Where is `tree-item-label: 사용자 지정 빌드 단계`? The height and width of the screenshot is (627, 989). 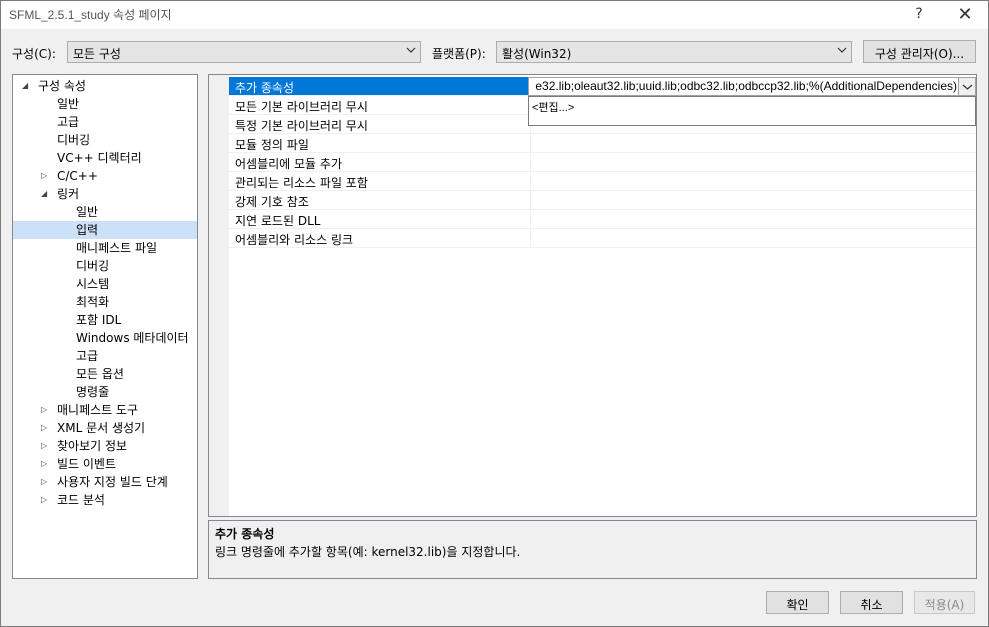
tree-item-label: 사용자 지정 빌드 단계 is located at coordinates (112, 482).